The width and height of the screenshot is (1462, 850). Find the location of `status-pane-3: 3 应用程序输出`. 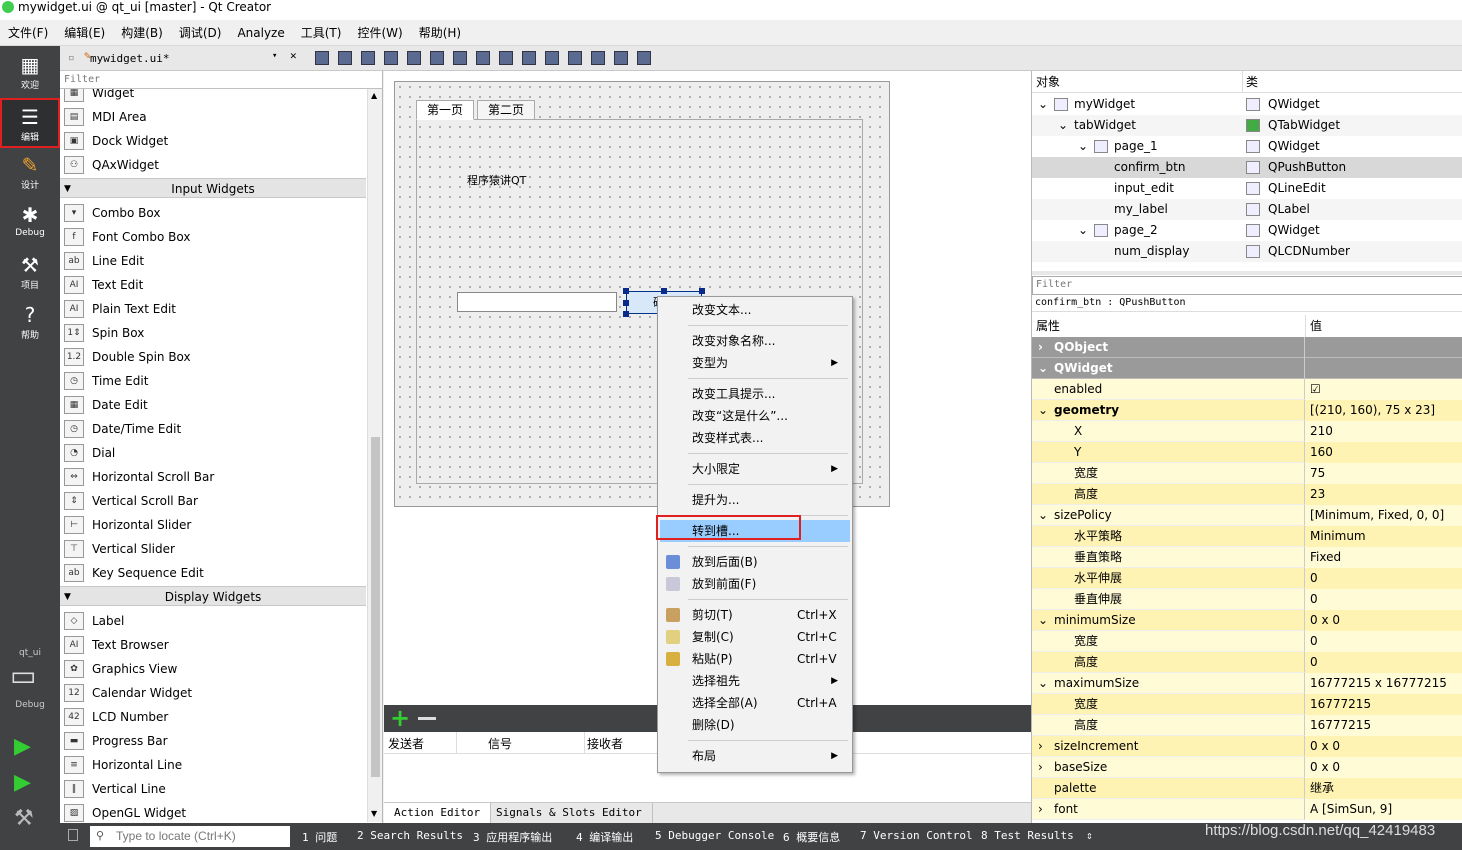

status-pane-3: 3 应用程序输出 is located at coordinates (512, 837).